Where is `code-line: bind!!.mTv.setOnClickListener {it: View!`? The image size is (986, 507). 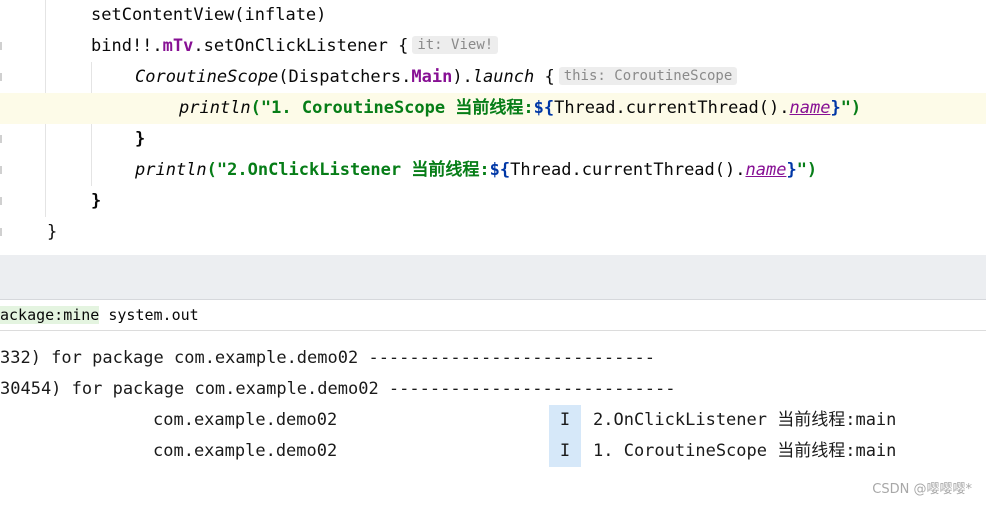 code-line: bind!!.mTv.setOnClickListener {it: View! is located at coordinates (295, 46).